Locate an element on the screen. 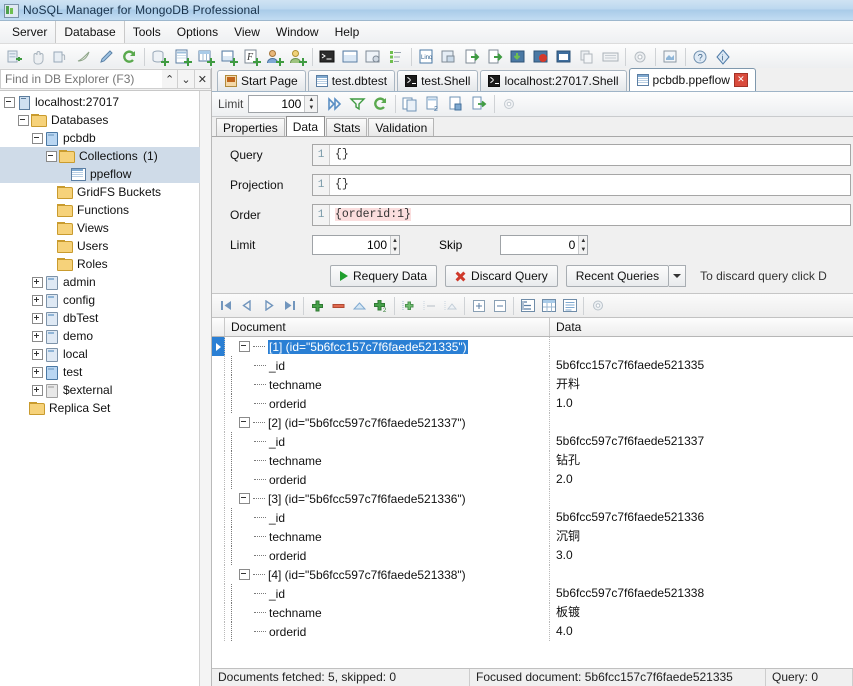  disconnect-server-icon is located at coordinates (37, 57).